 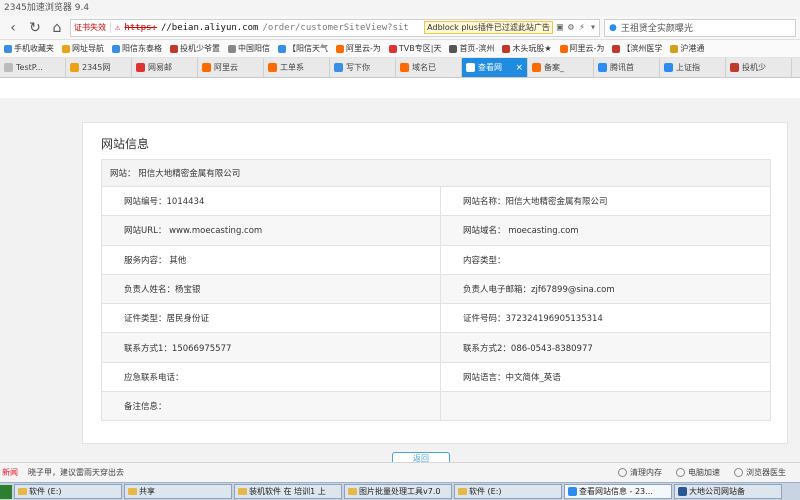 I want to click on bookmark-item: 【滨州医学, so click(x=637, y=48).